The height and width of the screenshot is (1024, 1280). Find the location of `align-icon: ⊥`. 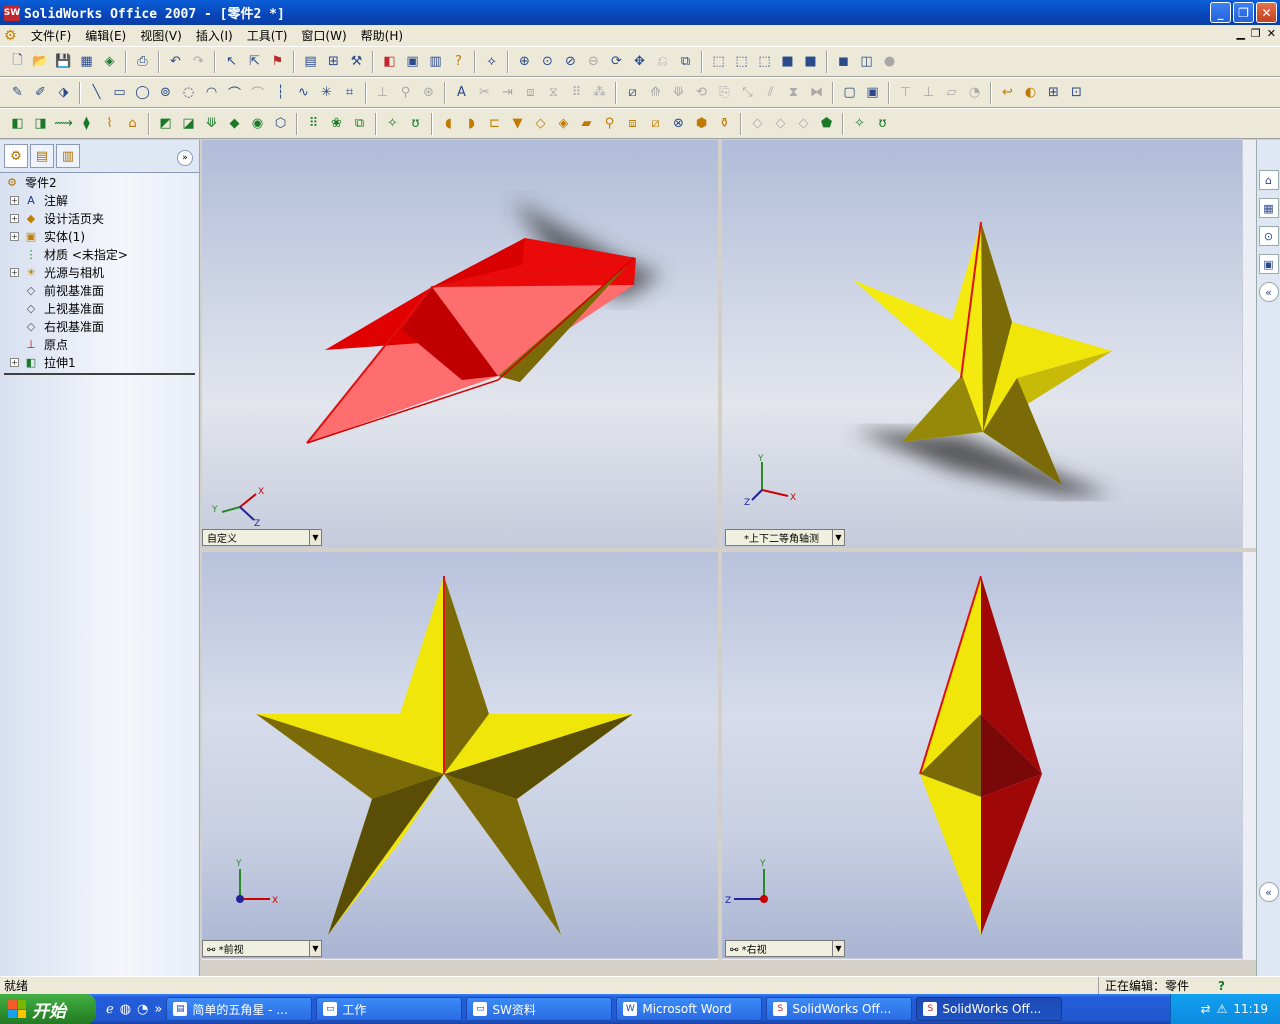

align-icon: ⊥ is located at coordinates (929, 93).